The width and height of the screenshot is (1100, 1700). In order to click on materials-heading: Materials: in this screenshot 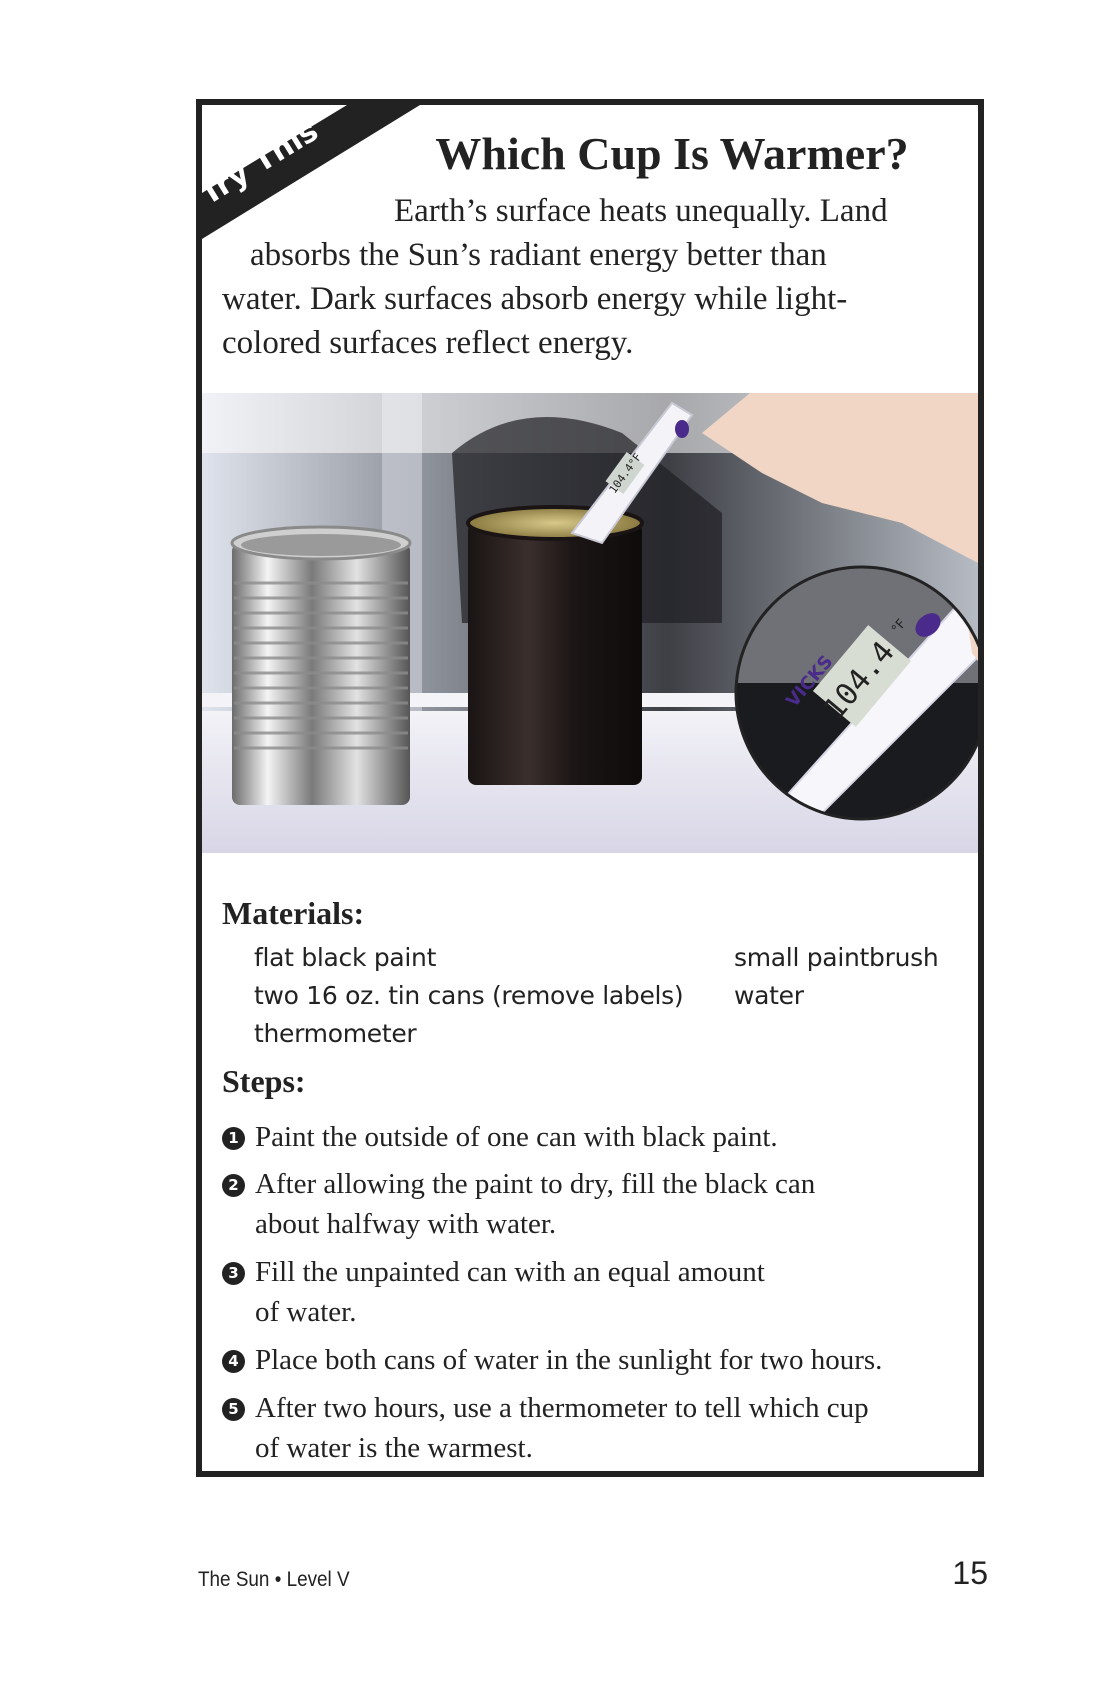, I will do `click(293, 913)`.